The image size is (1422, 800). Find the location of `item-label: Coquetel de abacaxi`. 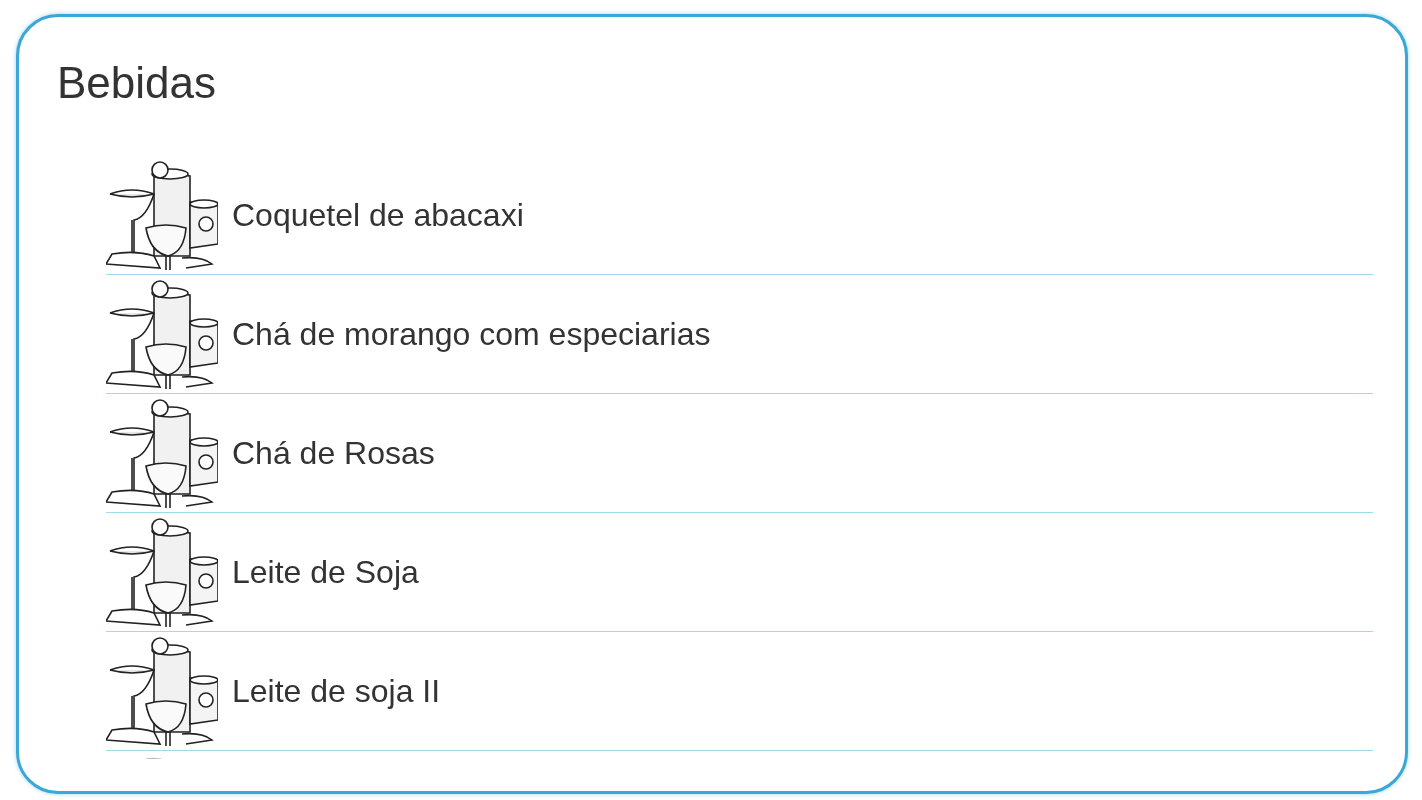

item-label: Coquetel de abacaxi is located at coordinates (378, 215).